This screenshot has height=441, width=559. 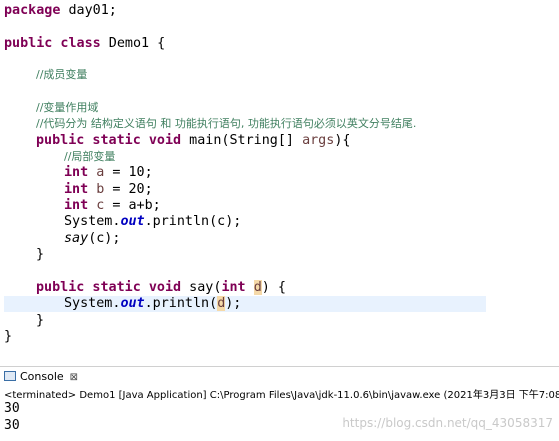 What do you see at coordinates (161, 288) in the screenshot?
I see `code-line-say: public static void say(int d) {` at bounding box center [161, 288].